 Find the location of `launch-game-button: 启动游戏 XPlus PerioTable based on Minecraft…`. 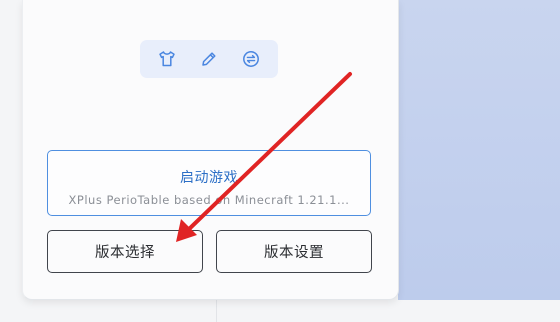

launch-game-button: 启动游戏 XPlus PerioTable based on Minecraft… is located at coordinates (209, 183).